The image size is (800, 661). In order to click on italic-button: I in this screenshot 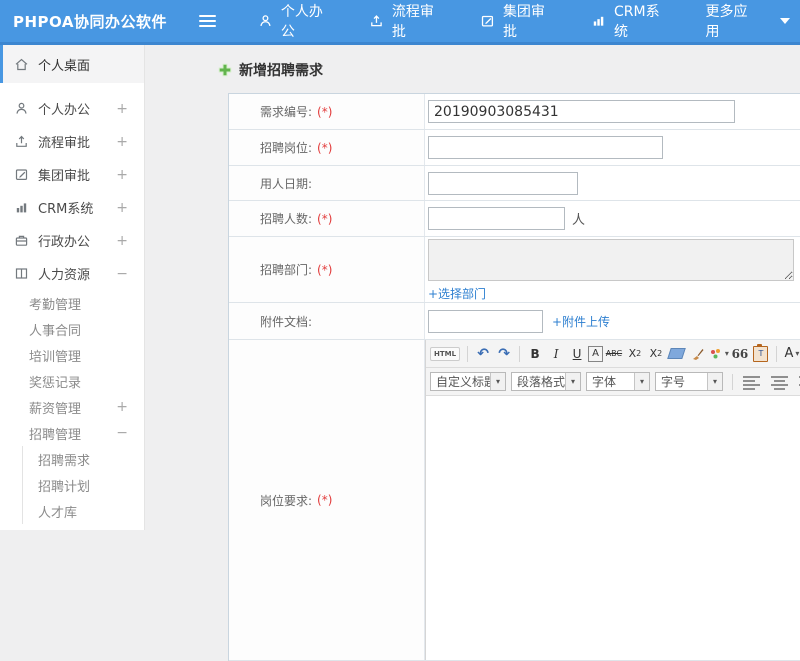, I will do `click(556, 354)`.